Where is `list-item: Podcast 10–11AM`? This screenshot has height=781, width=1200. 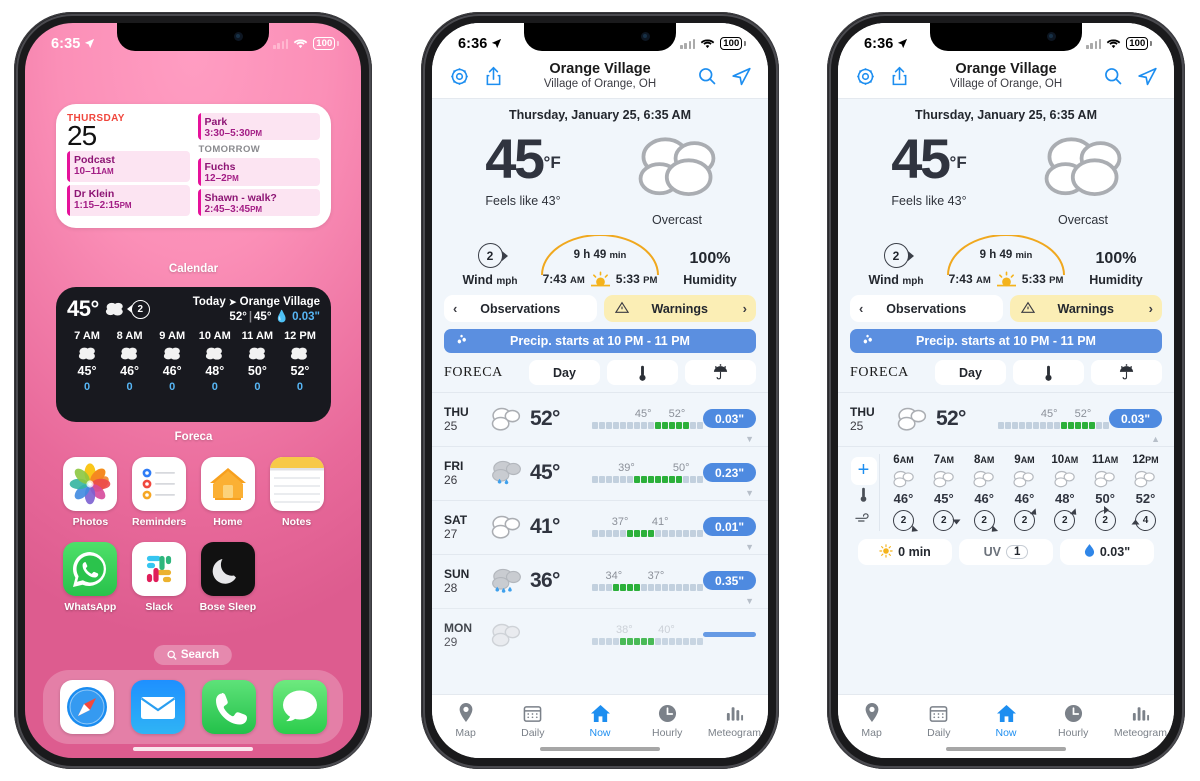
list-item: Podcast 10–11AM is located at coordinates (128, 166).